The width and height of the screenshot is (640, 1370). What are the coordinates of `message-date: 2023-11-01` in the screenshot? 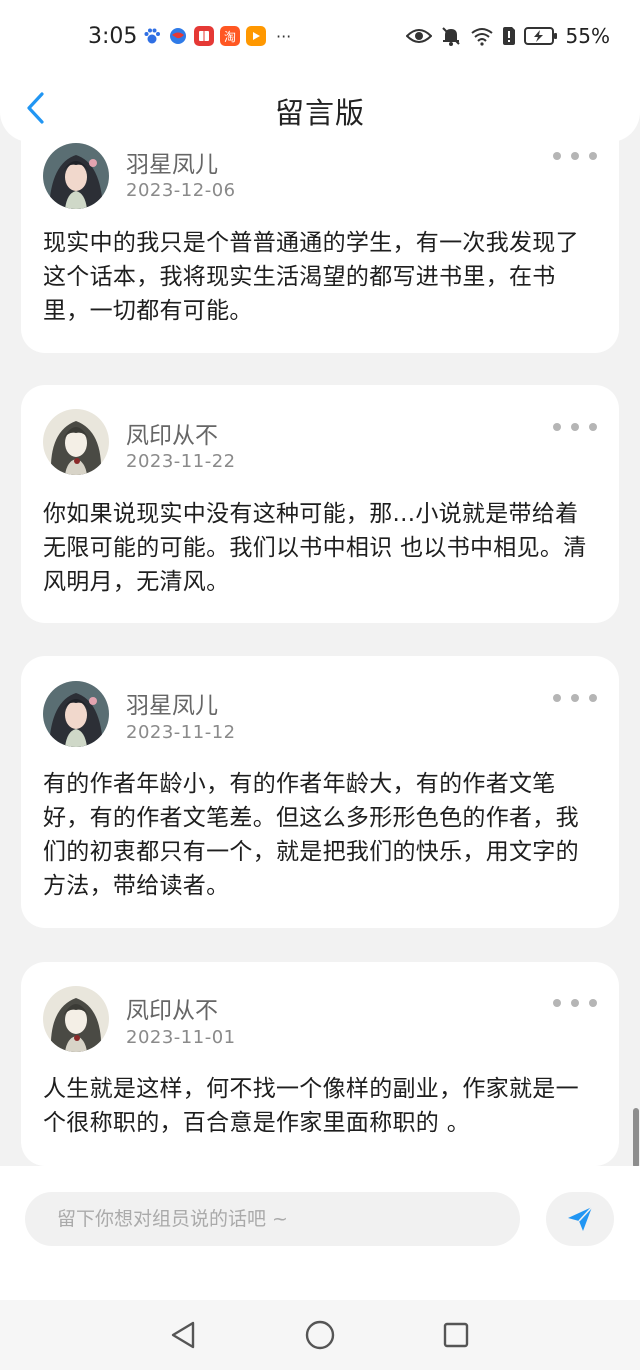 It's located at (181, 1037).